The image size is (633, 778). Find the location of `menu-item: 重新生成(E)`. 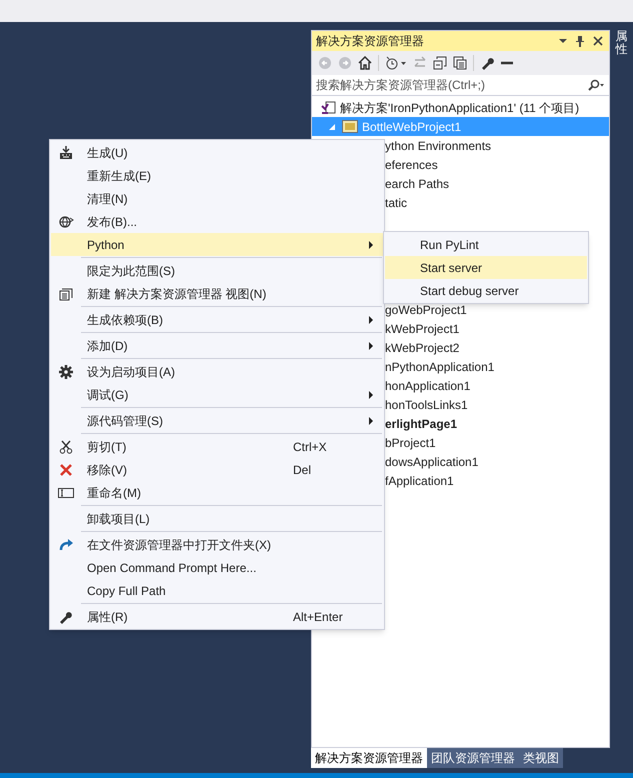

menu-item: 重新生成(E) is located at coordinates (217, 175).